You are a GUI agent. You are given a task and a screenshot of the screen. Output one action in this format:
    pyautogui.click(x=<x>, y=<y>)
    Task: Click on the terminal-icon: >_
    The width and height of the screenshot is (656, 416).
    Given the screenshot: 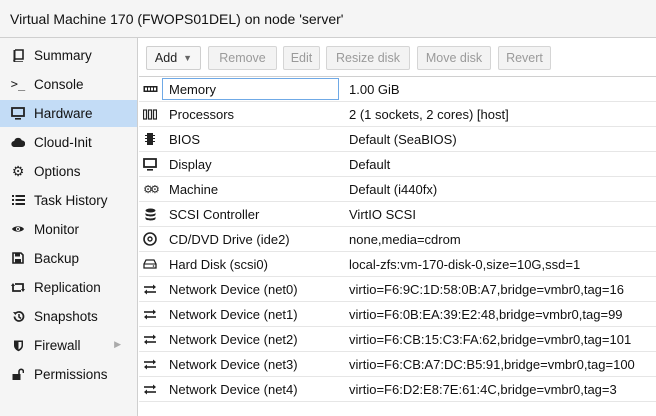 What is the action you would take?
    pyautogui.click(x=18, y=84)
    